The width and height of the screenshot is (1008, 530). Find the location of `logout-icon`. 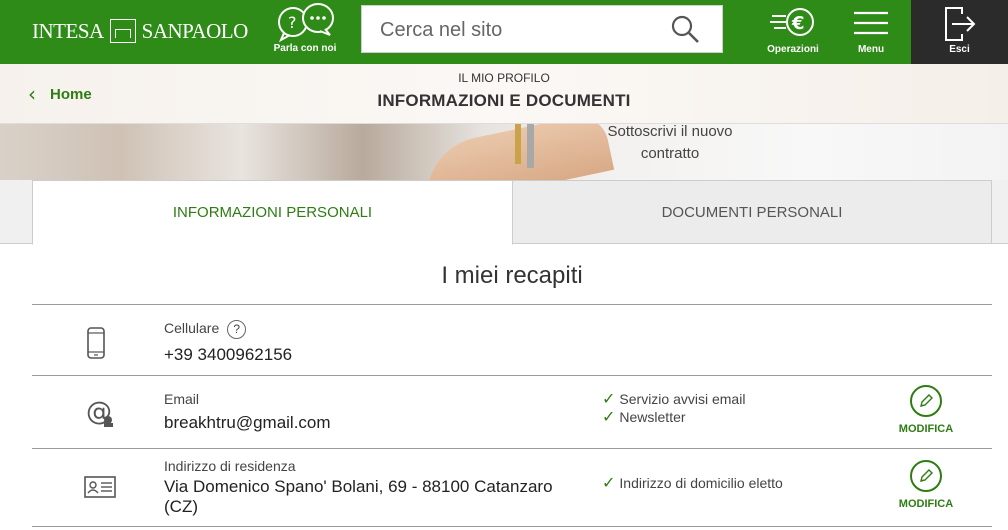

logout-icon is located at coordinates (959, 24).